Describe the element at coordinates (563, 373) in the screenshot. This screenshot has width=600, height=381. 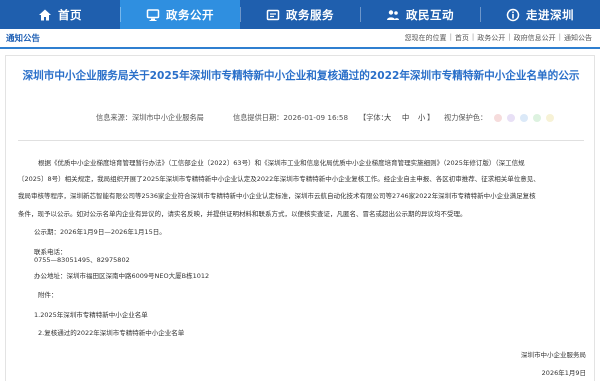
I see `signature-date: 2026年1月9日` at that location.